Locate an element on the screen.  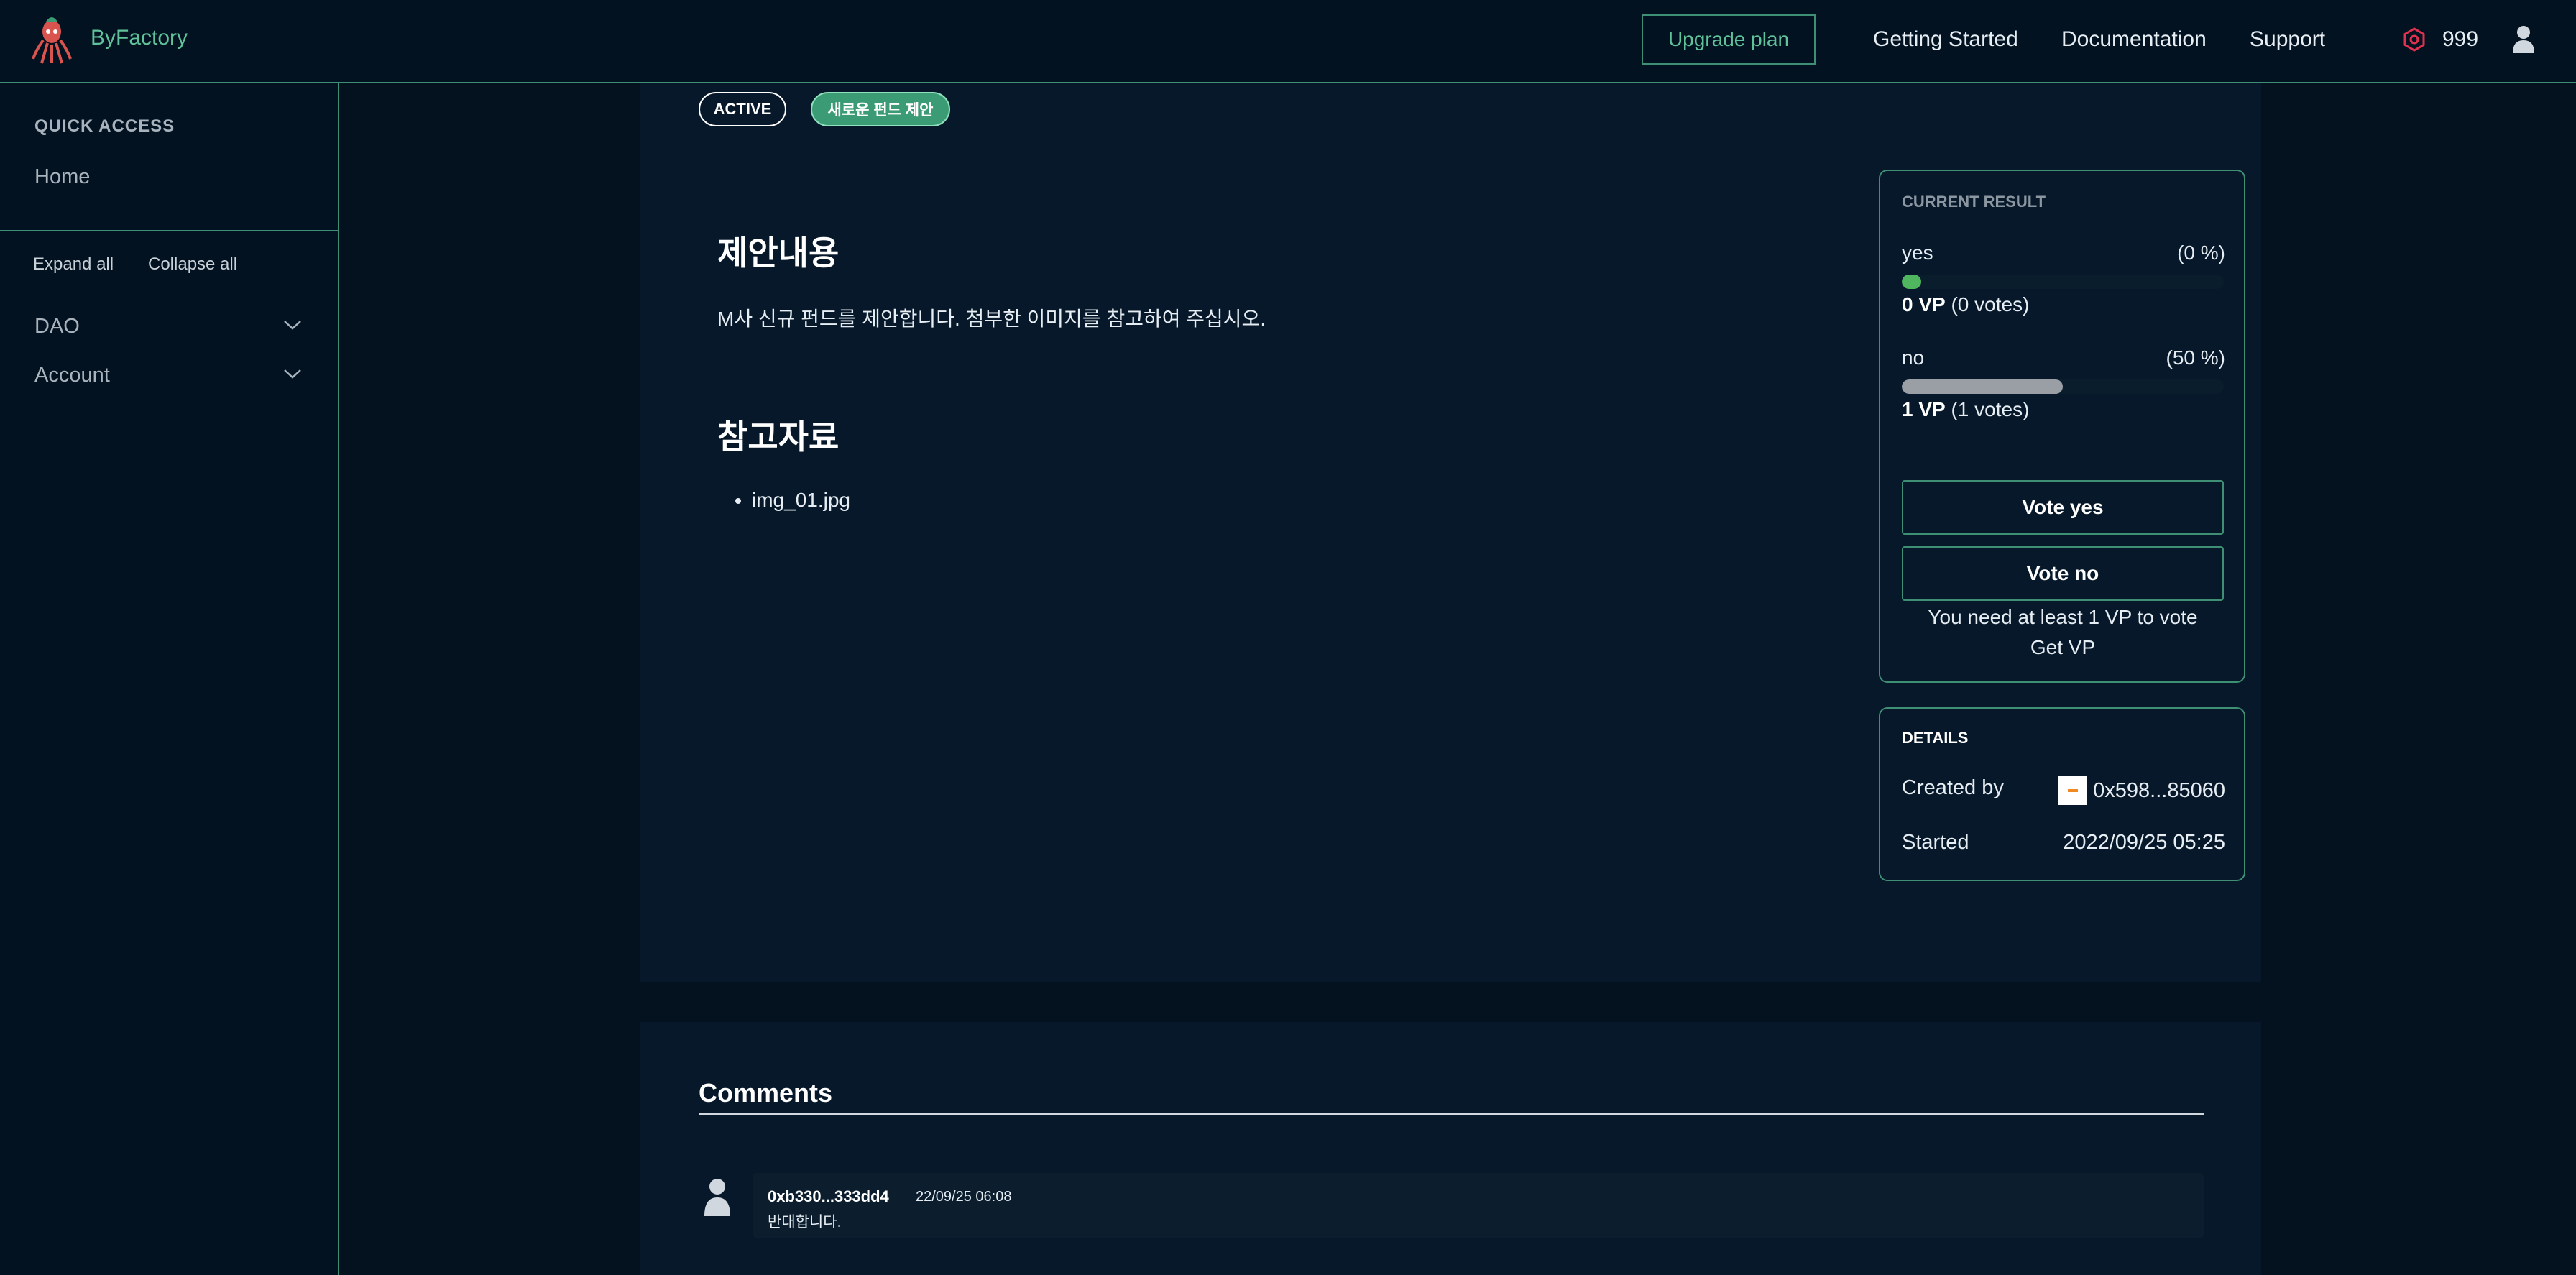
octopus-logo-icon is located at coordinates (52, 40).